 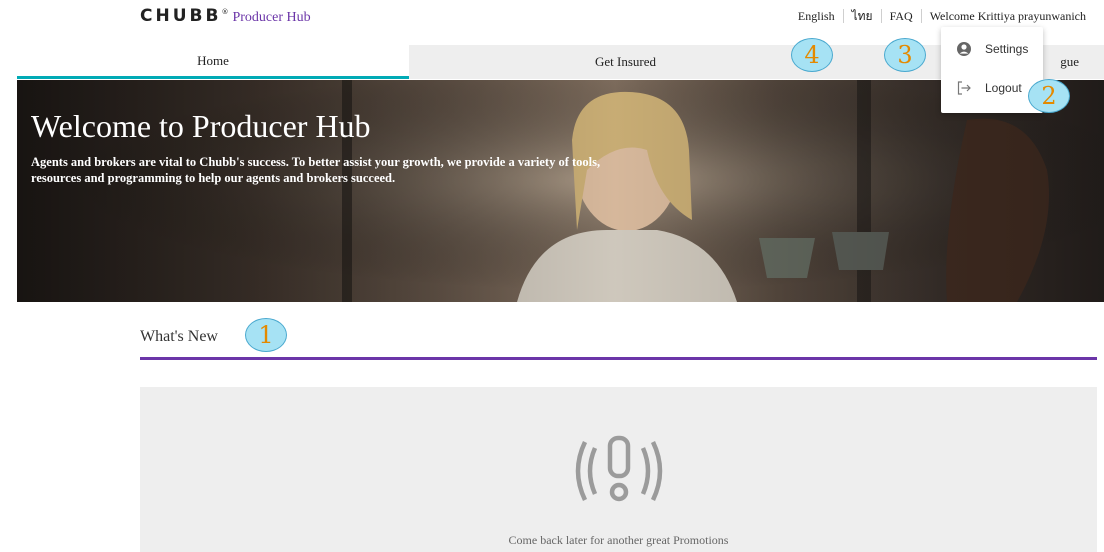 What do you see at coordinates (201, 126) in the screenshot?
I see `hero-title: Welcome to Producer Hub` at bounding box center [201, 126].